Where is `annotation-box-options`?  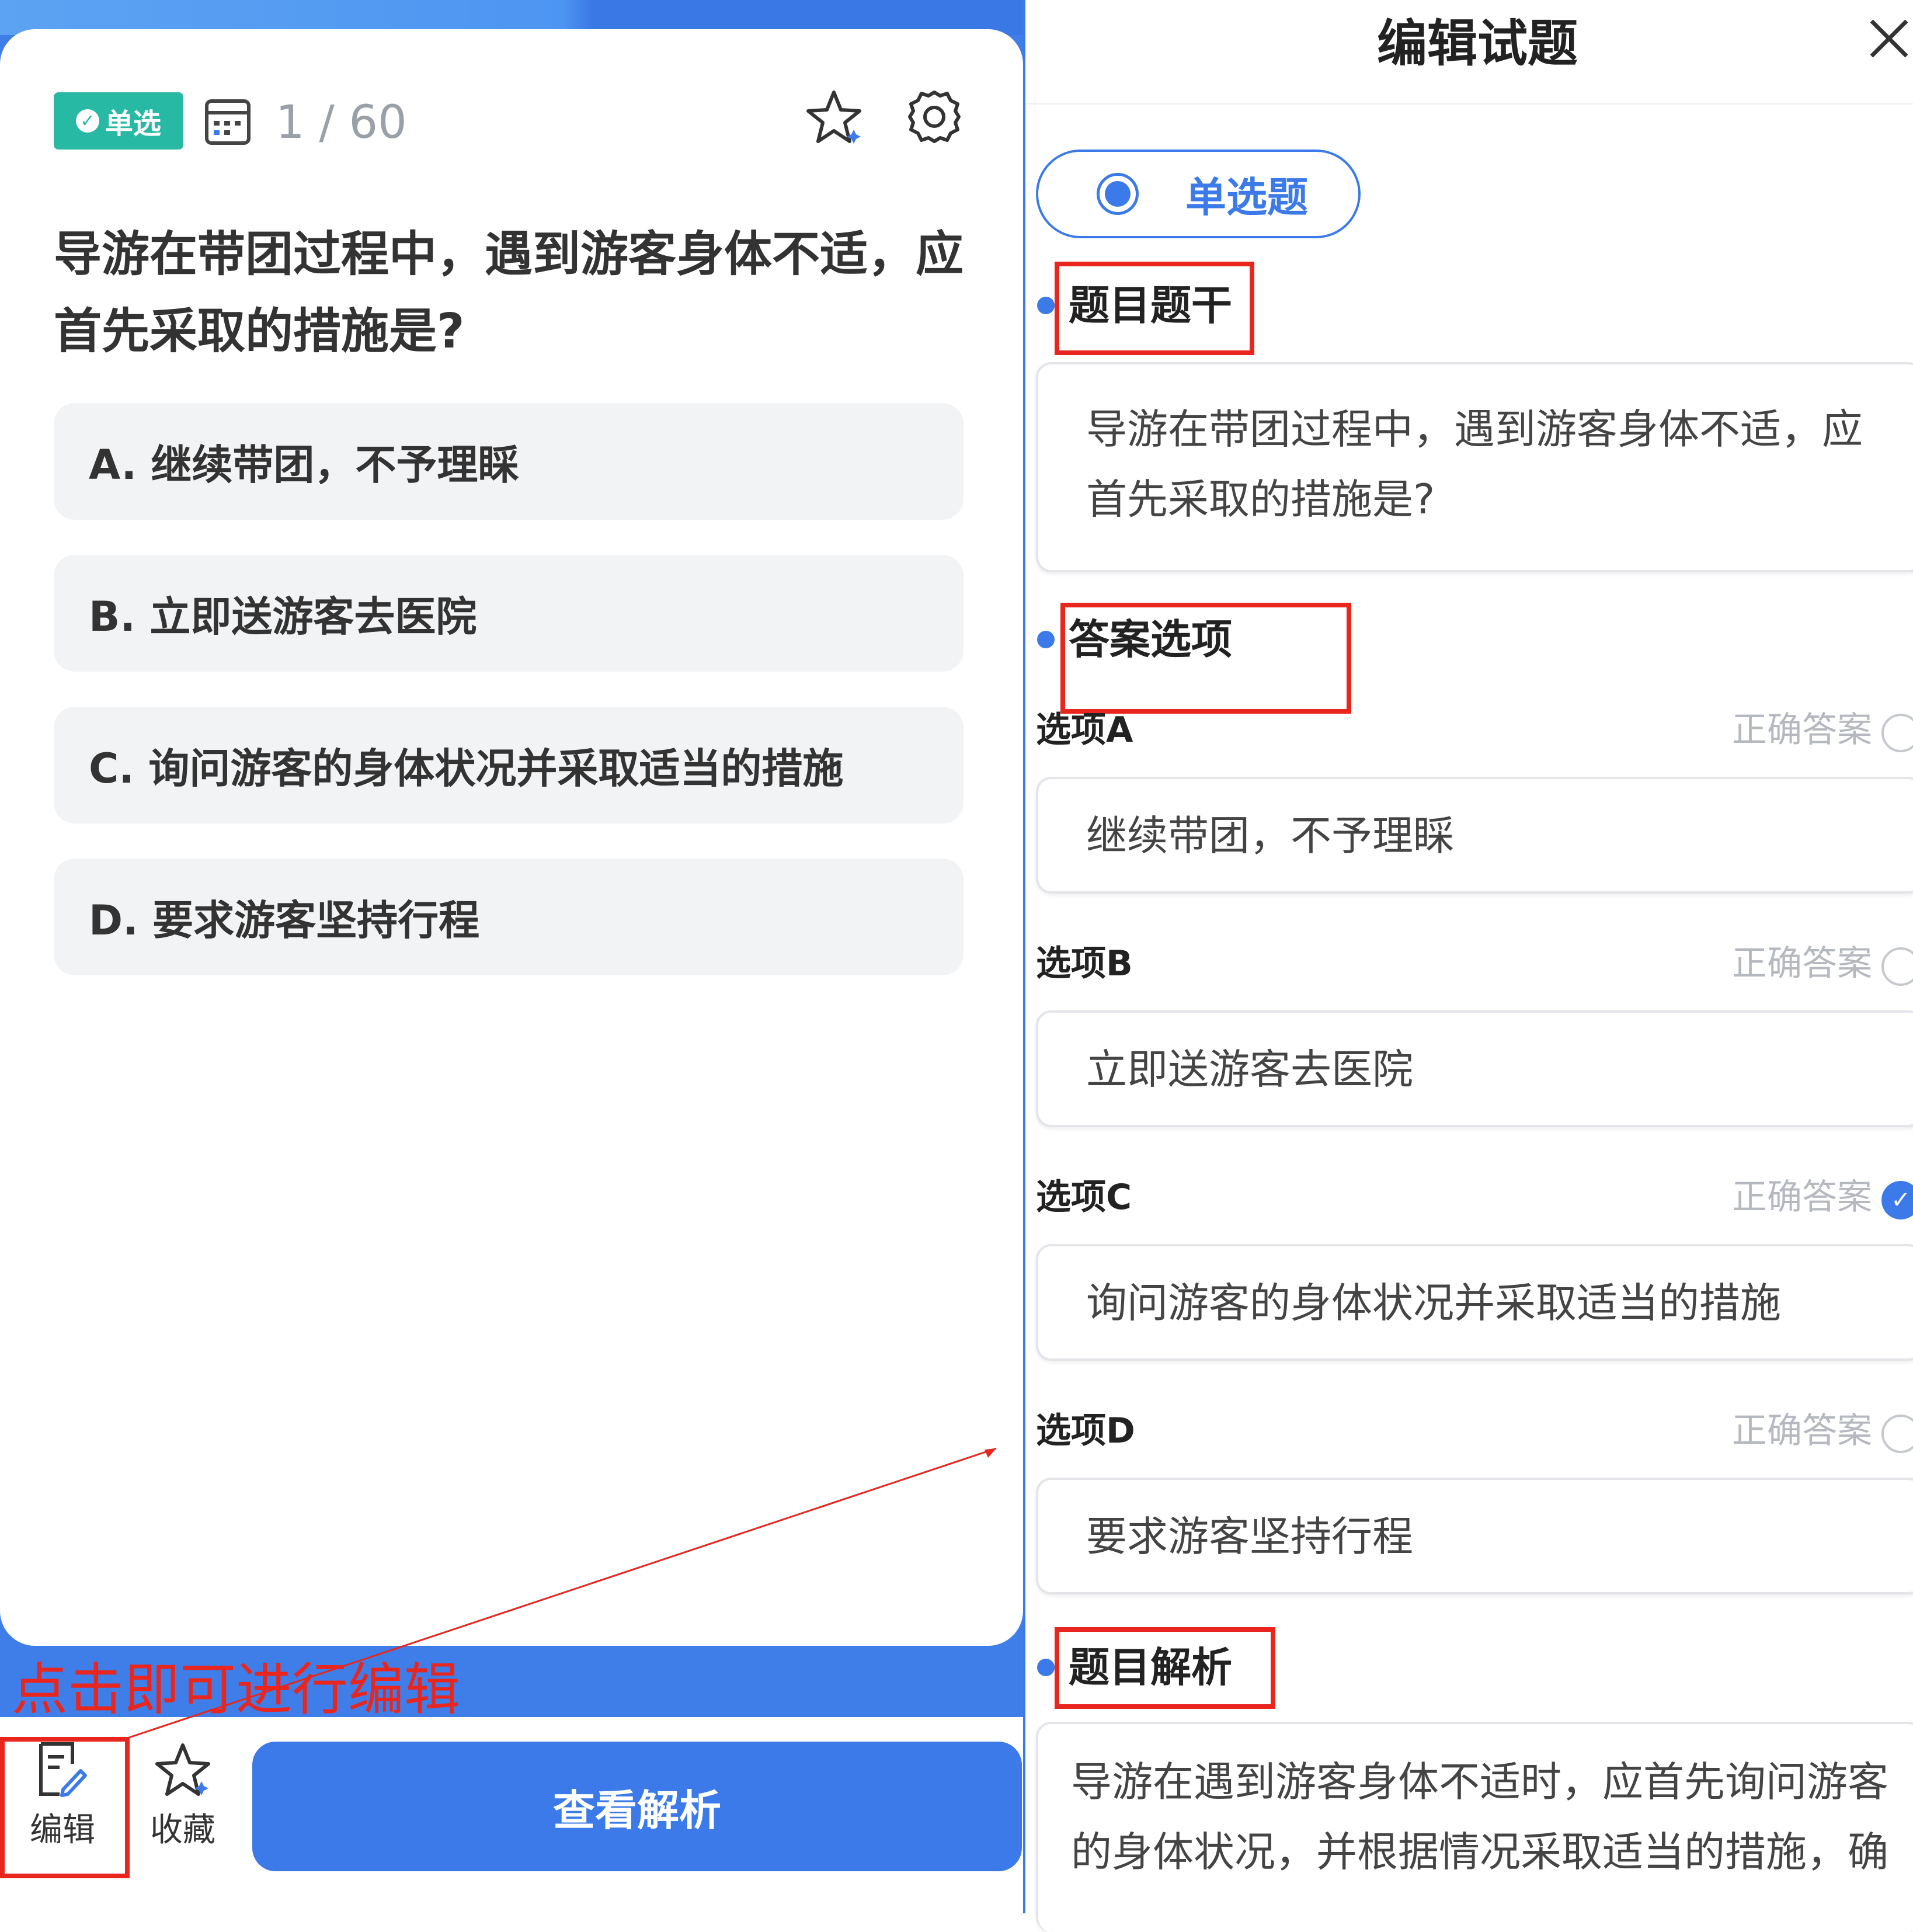
annotation-box-options is located at coordinates (1205, 658).